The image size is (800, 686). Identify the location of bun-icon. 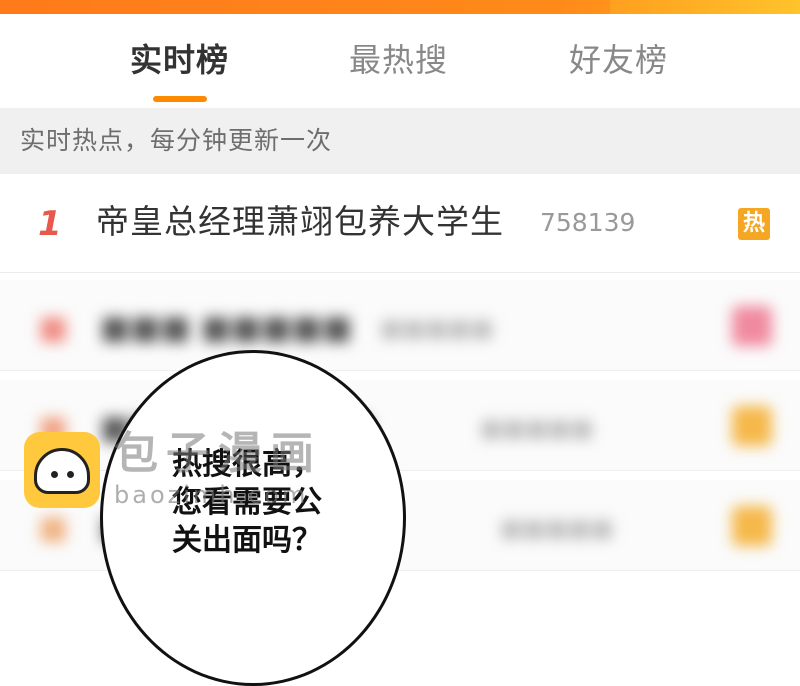
(62, 471).